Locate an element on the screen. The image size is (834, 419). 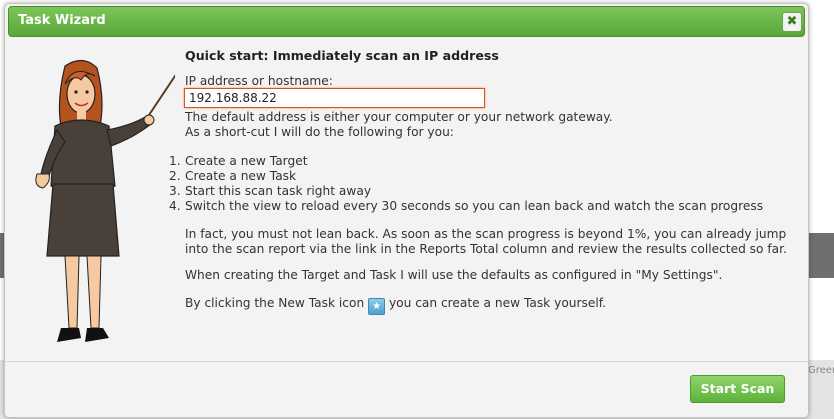
wizard-woman-illustration is located at coordinates (105, 200).